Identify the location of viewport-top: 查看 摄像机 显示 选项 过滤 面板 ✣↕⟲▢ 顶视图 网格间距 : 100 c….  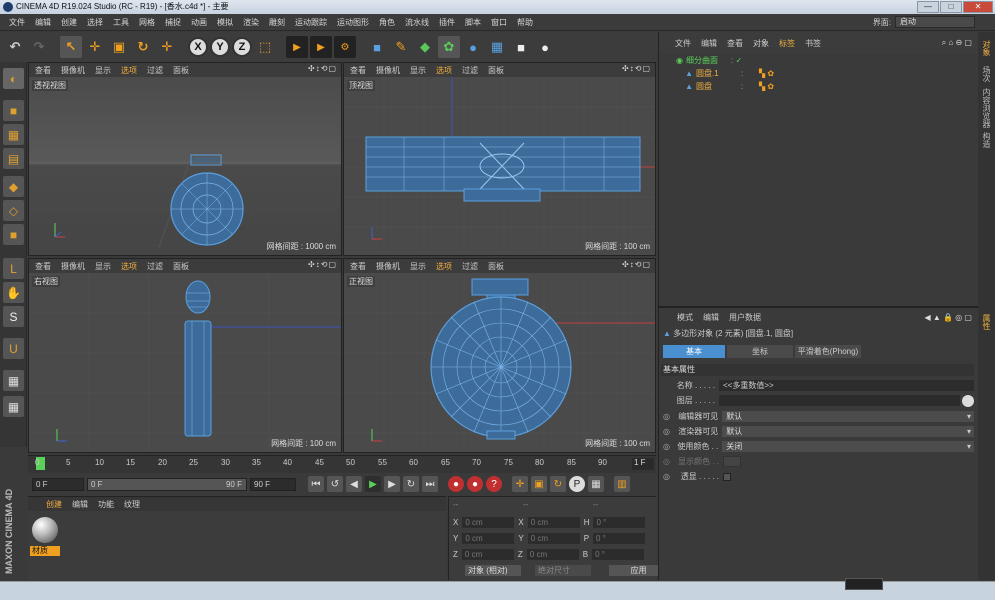
(499, 159).